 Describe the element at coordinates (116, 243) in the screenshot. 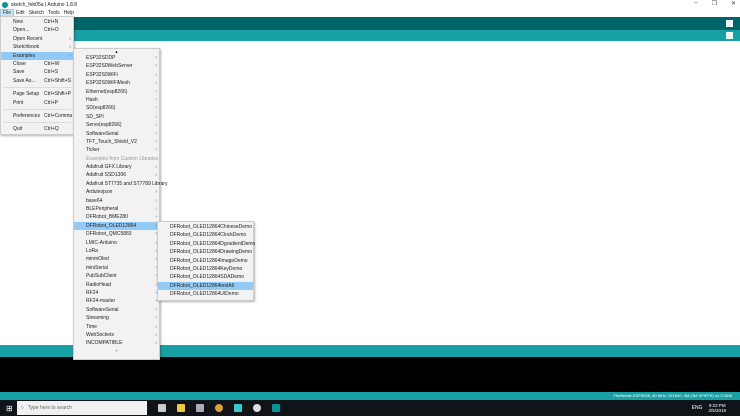

I see `menu-item: LMIC-Arduino›` at that location.